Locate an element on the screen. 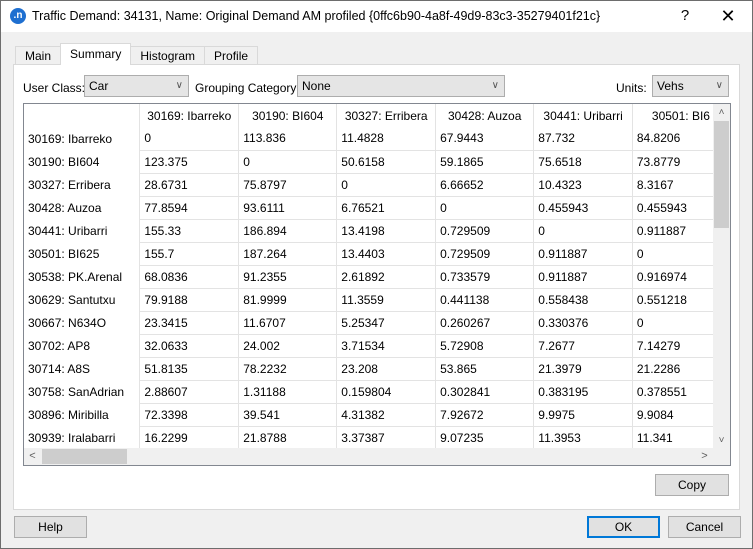 The width and height of the screenshot is (753, 549). row-header: 30190: BI604 is located at coordinates (82, 161).